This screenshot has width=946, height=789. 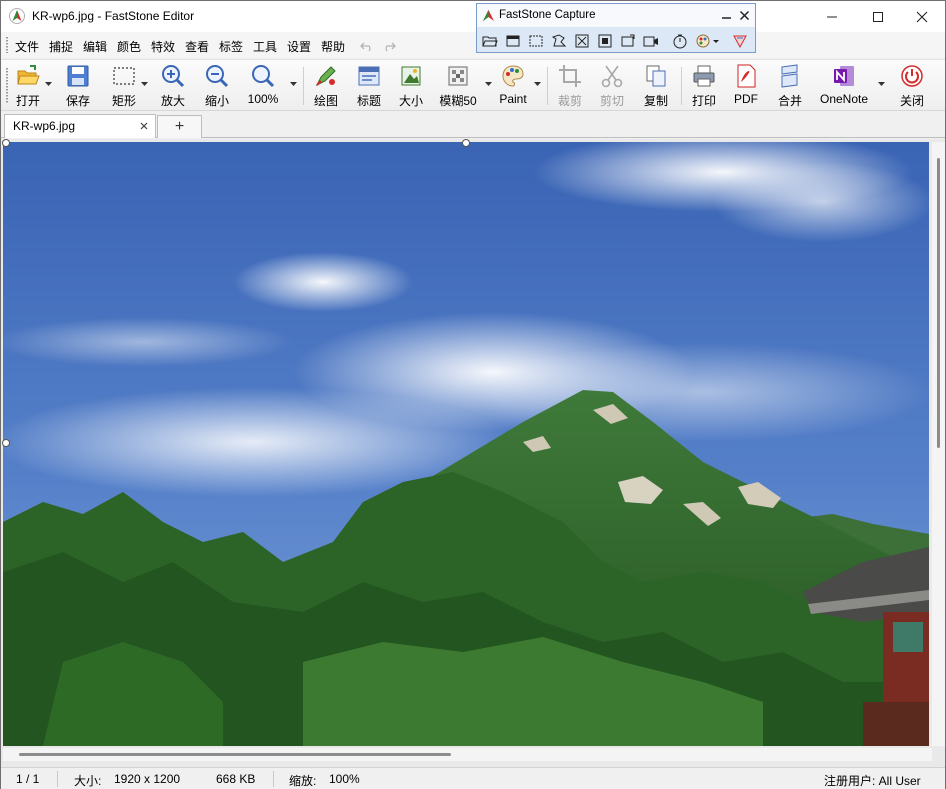 I want to click on undo-icon, so click(x=367, y=46).